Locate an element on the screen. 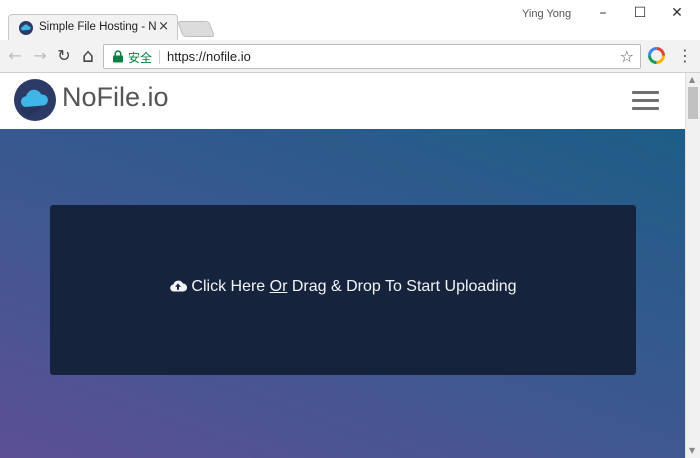 The height and width of the screenshot is (458, 700). cloud-icon is located at coordinates (35, 100).